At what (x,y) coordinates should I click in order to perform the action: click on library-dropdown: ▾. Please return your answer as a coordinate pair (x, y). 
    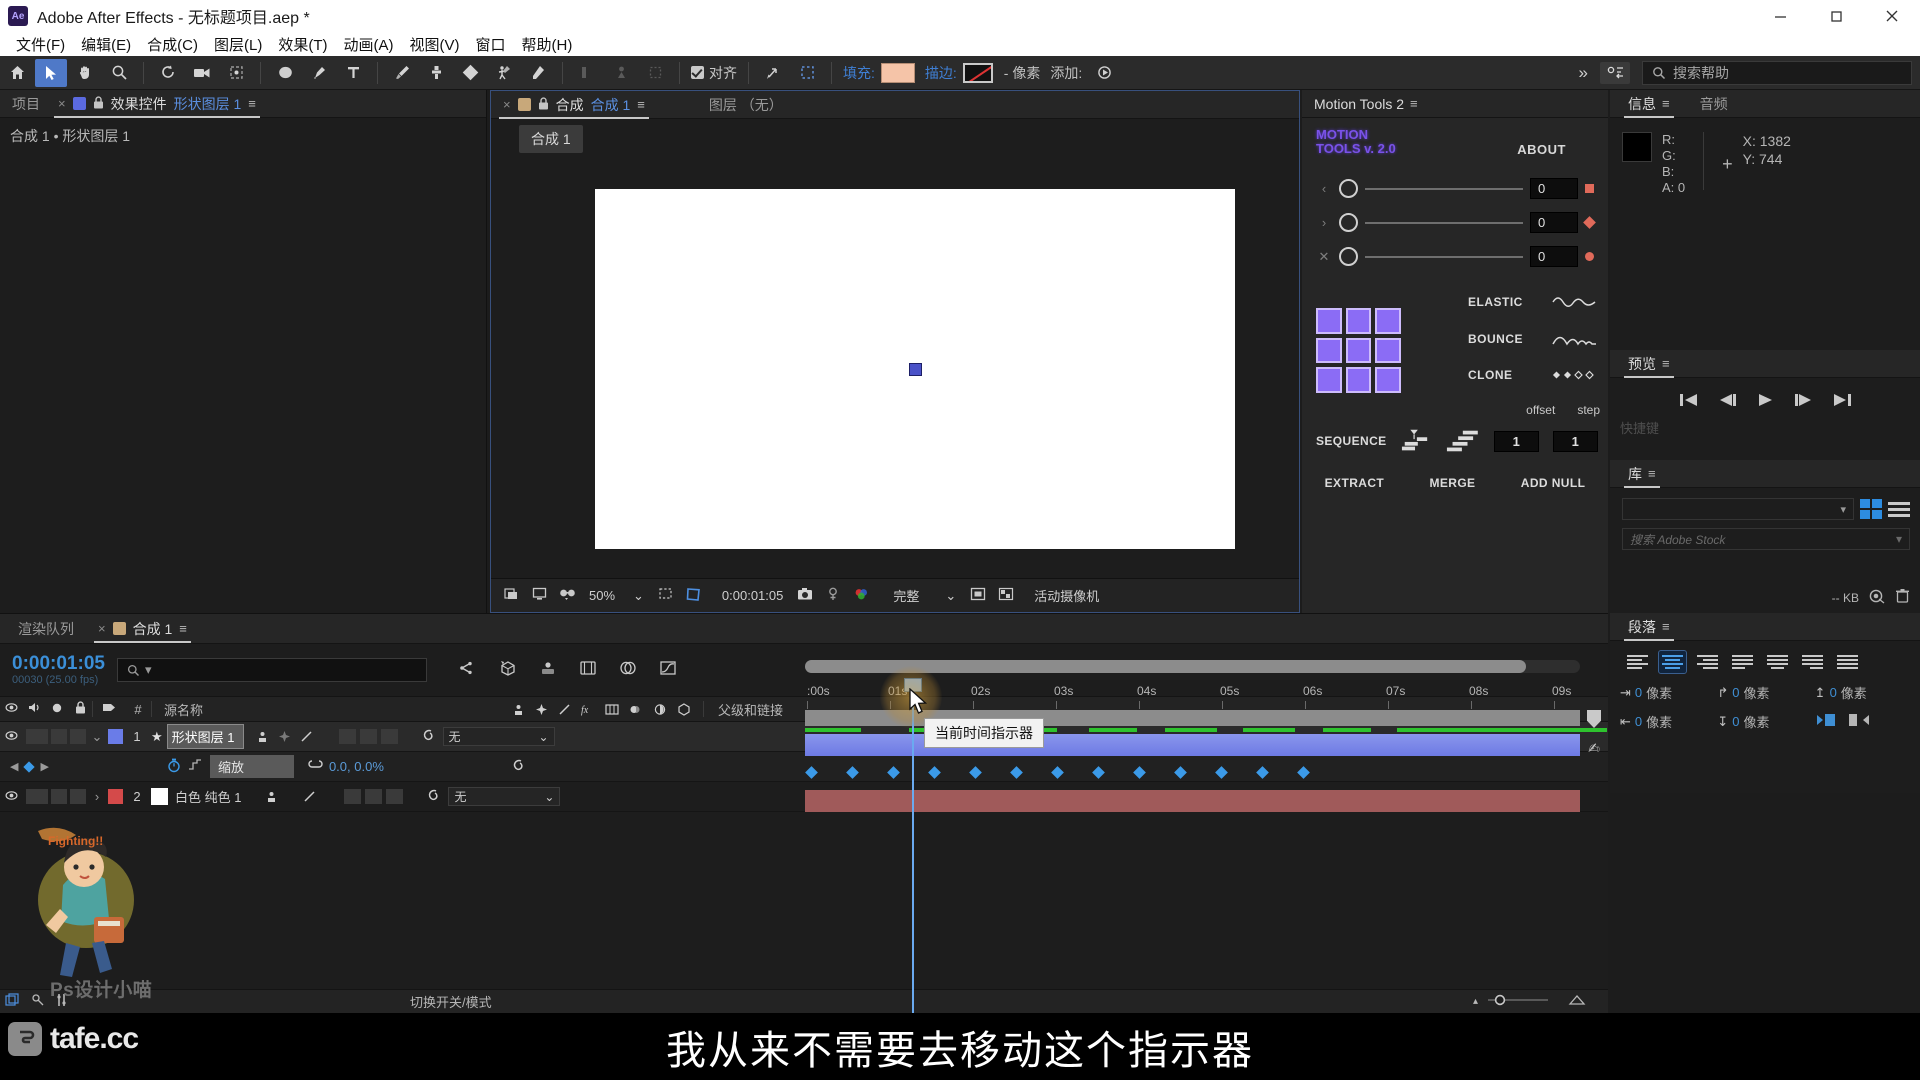
    Looking at the image, I should click on (1738, 509).